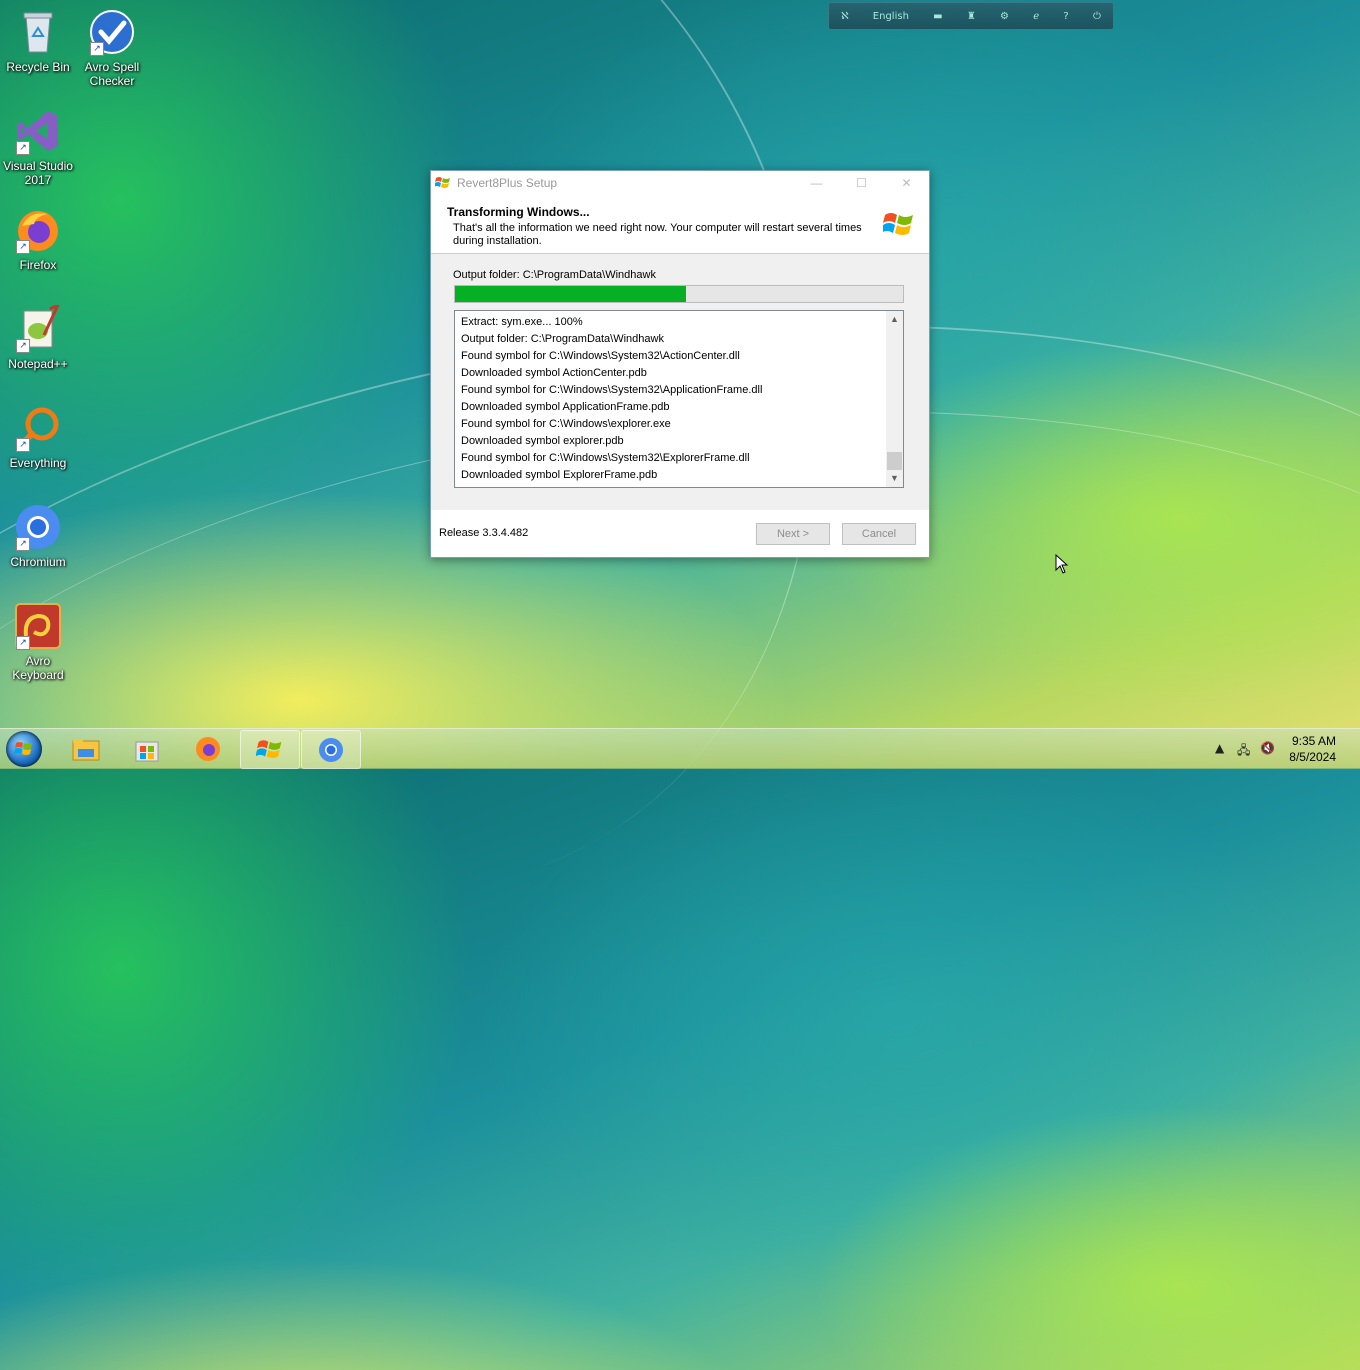 This screenshot has height=1370, width=1360. Describe the element at coordinates (38, 626) in the screenshot. I see `avro-keyboard-icon: ↗` at that location.